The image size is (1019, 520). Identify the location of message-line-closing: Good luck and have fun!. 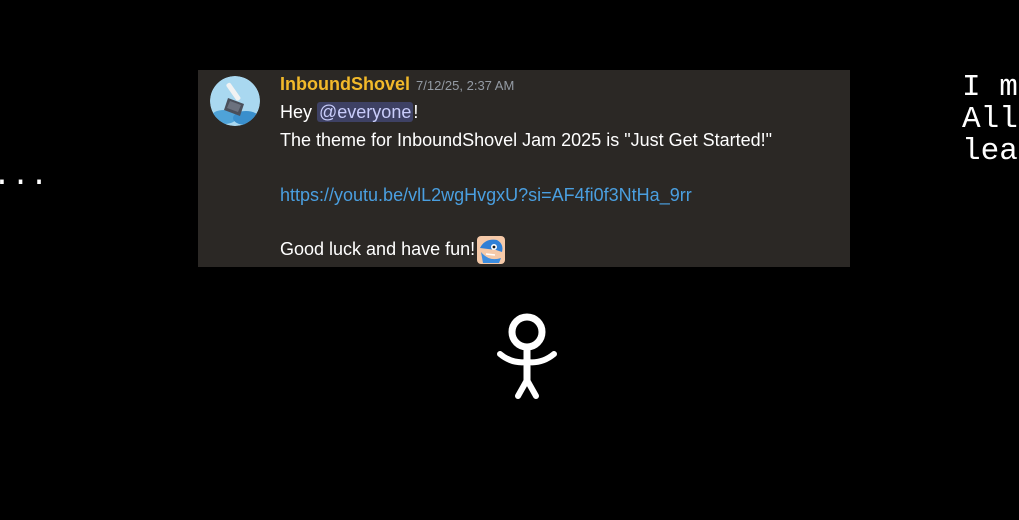
(393, 250).